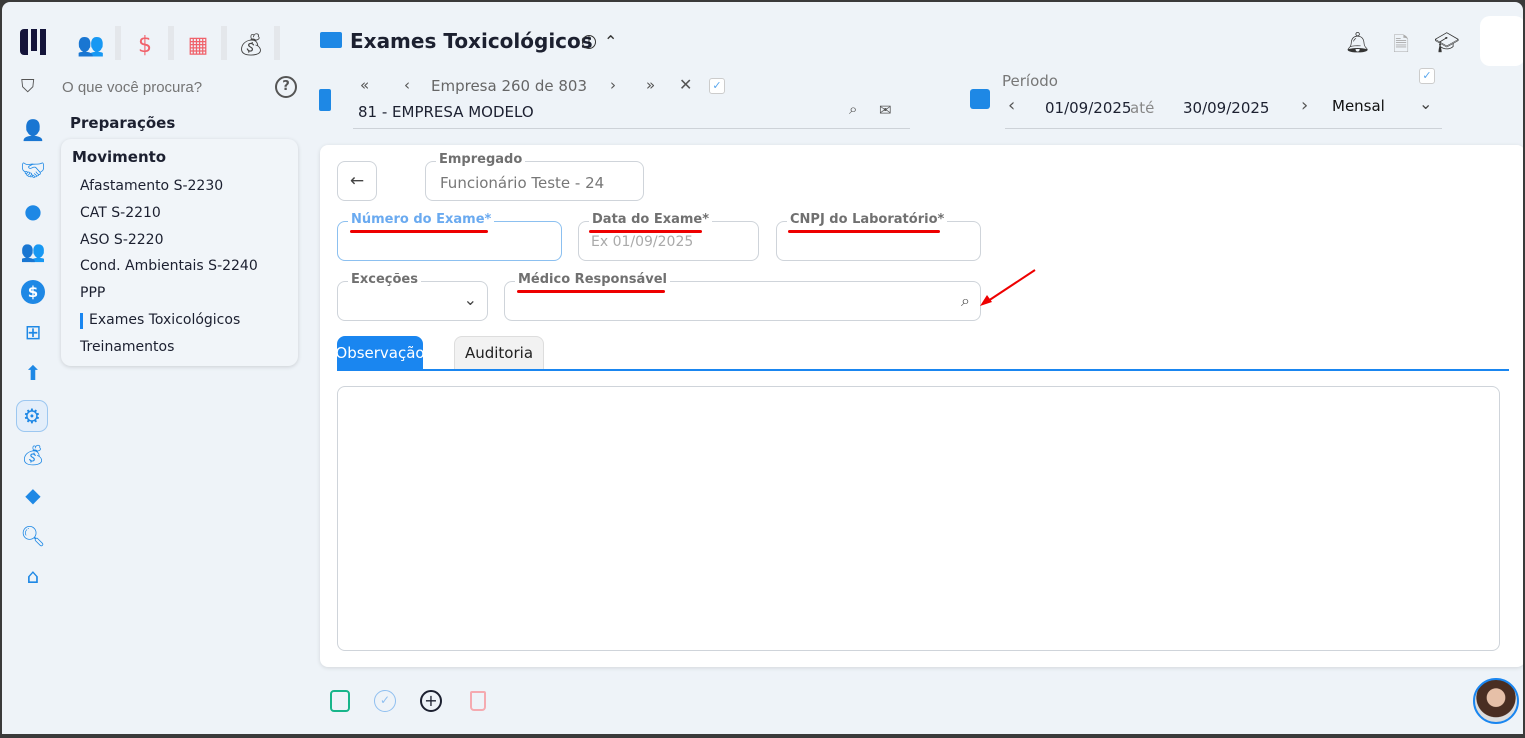 This screenshot has height=738, width=1525. Describe the element at coordinates (340, 701) in the screenshot. I see `save-button` at that location.